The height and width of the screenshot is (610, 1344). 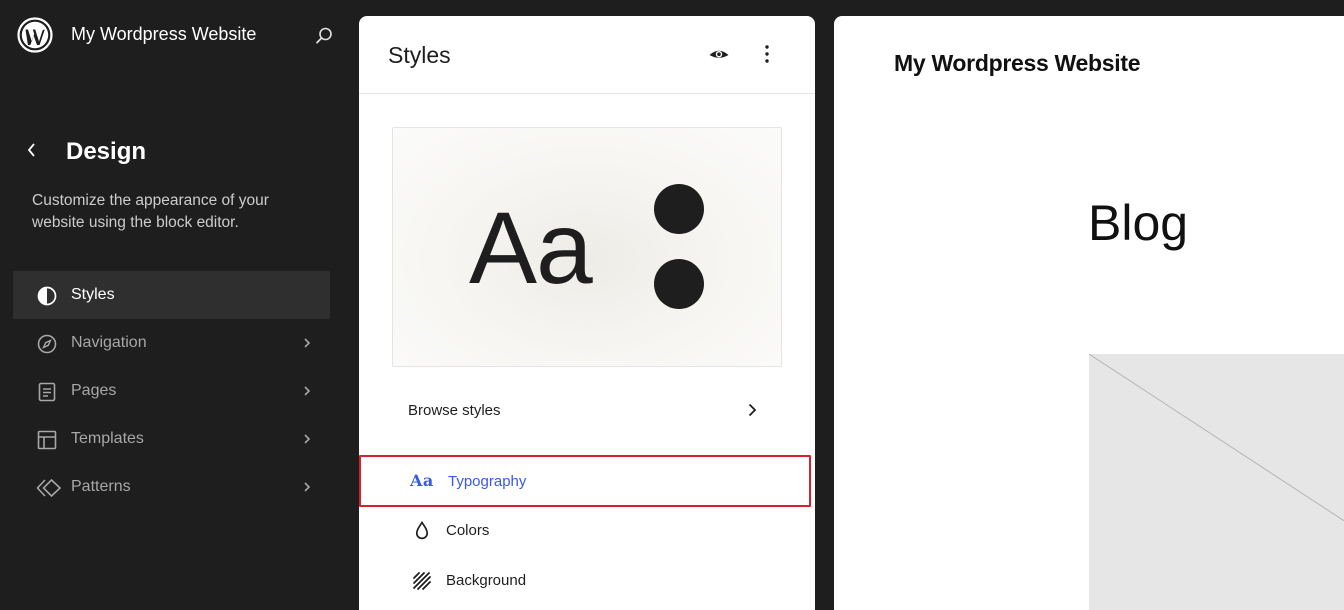 I want to click on sidebar-item-templates: Templates, so click(x=171, y=439).